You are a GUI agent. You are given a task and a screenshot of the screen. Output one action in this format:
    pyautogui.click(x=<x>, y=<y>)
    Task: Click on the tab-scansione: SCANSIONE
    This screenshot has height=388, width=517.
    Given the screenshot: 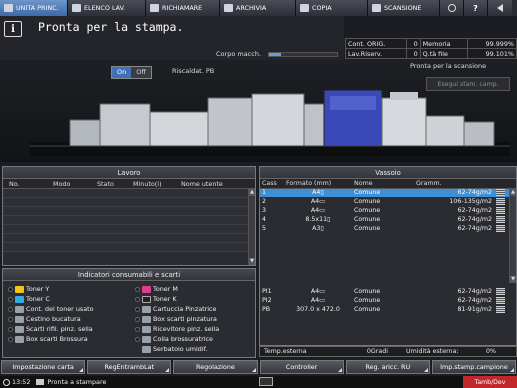 What is the action you would take?
    pyautogui.click(x=404, y=8)
    